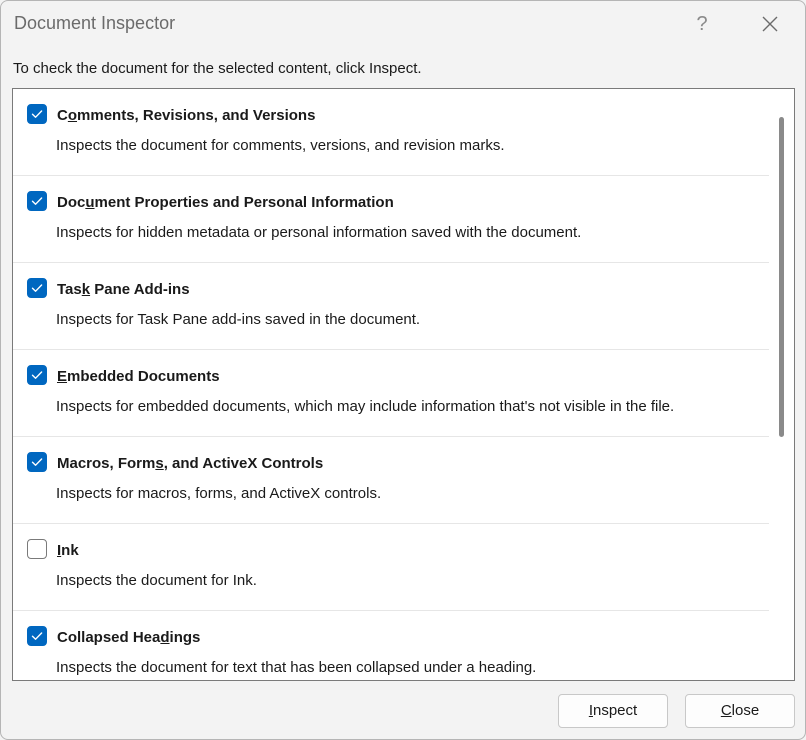 The width and height of the screenshot is (806, 740). I want to click on close-button: Close, so click(740, 711).